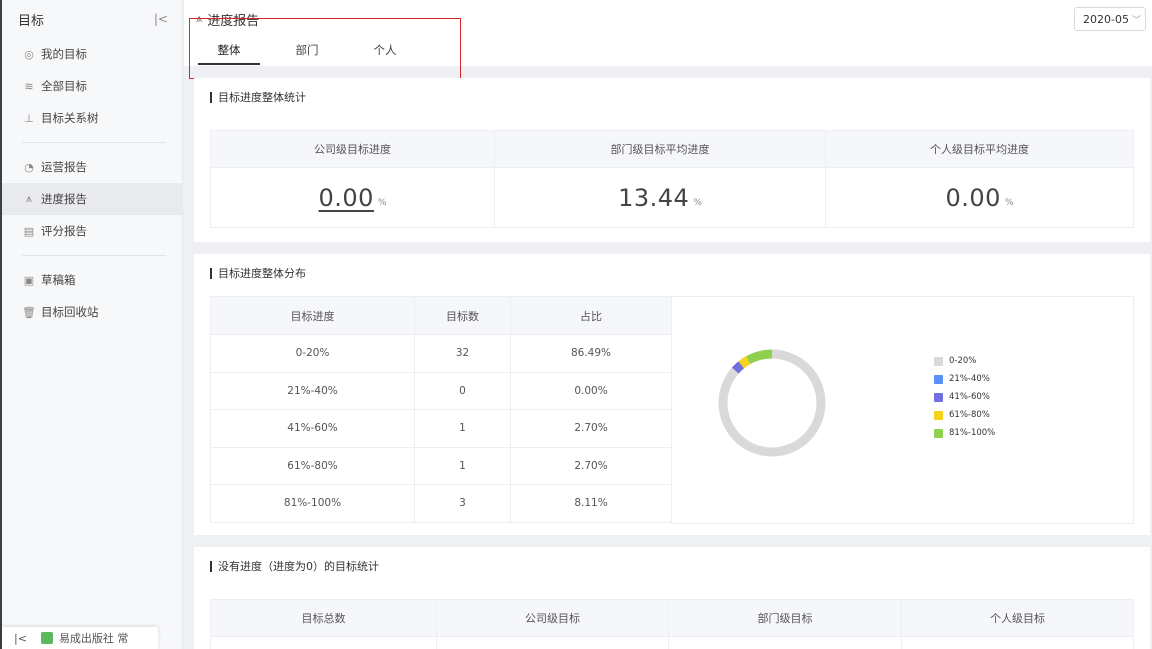 This screenshot has height=649, width=1152. I want to click on donut-slice-61%-80%, so click(744, 362).